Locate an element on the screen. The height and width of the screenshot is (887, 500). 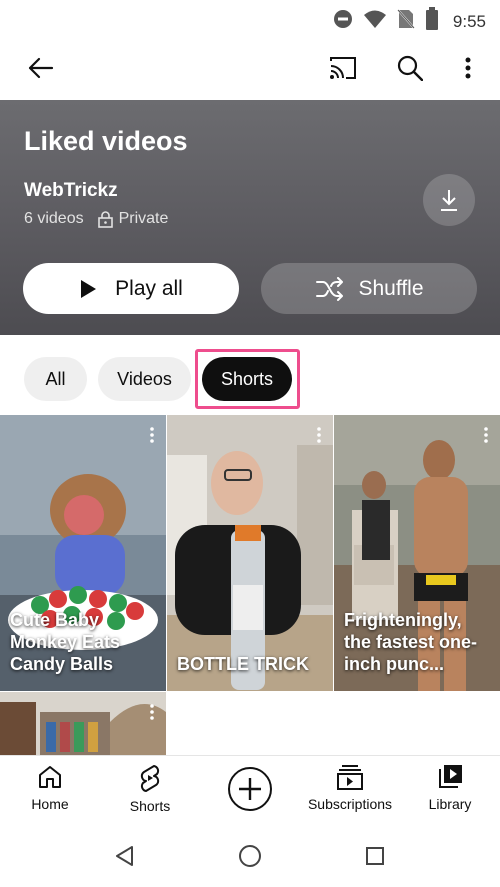
nav-library: Library is located at coordinates (450, 788).